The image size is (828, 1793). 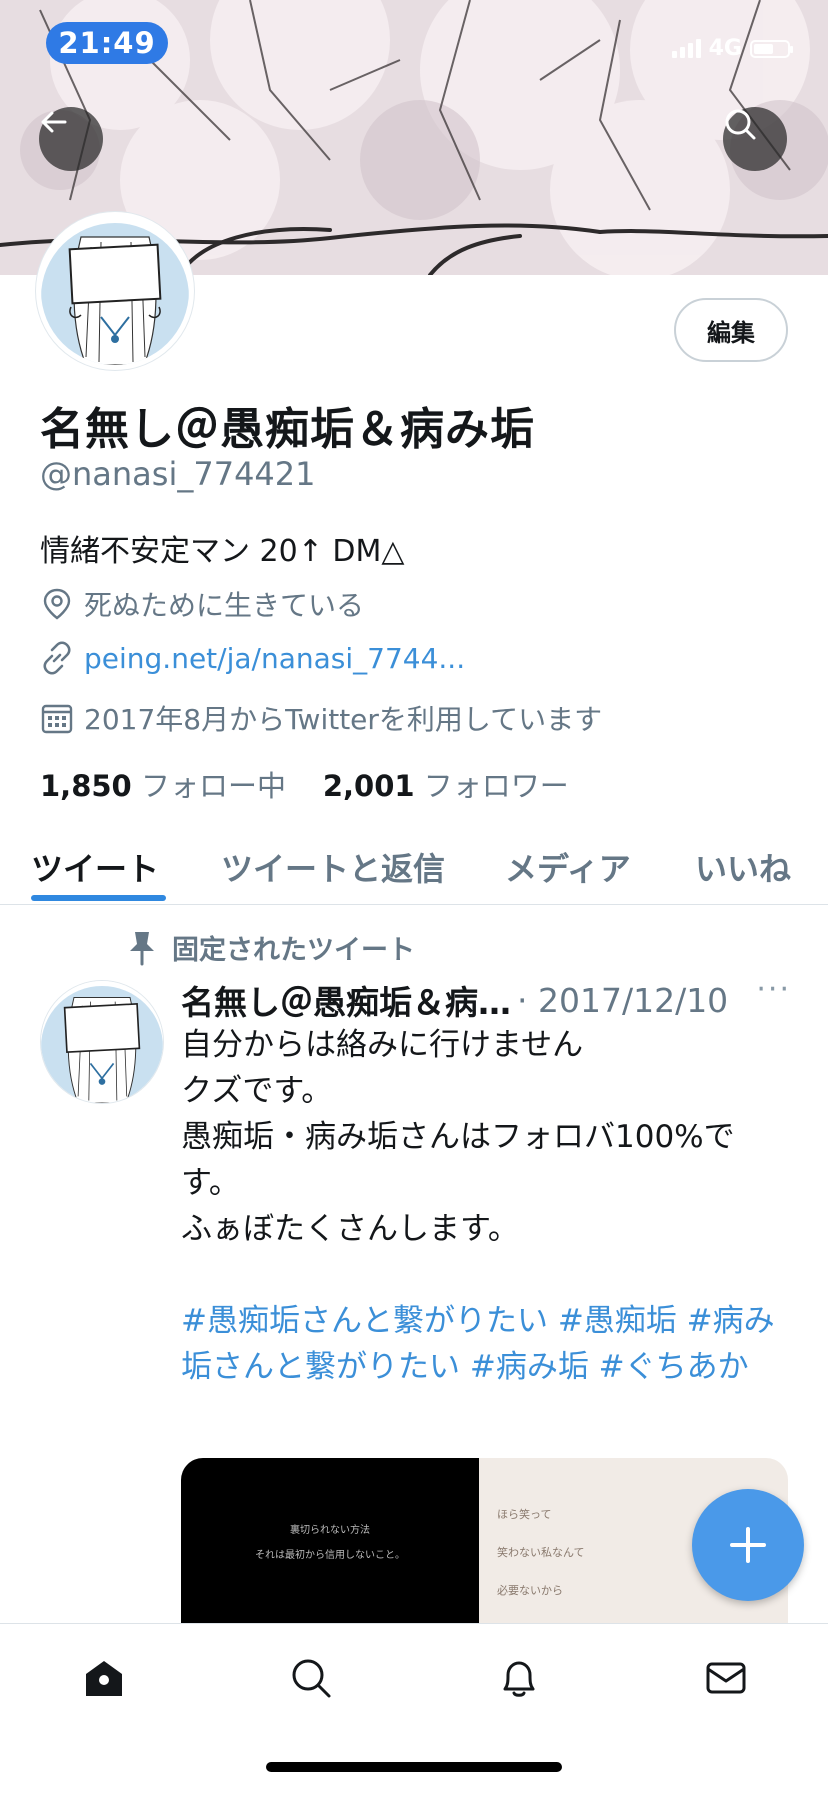 I want to click on tweet-avatar, so click(x=102, y=1042).